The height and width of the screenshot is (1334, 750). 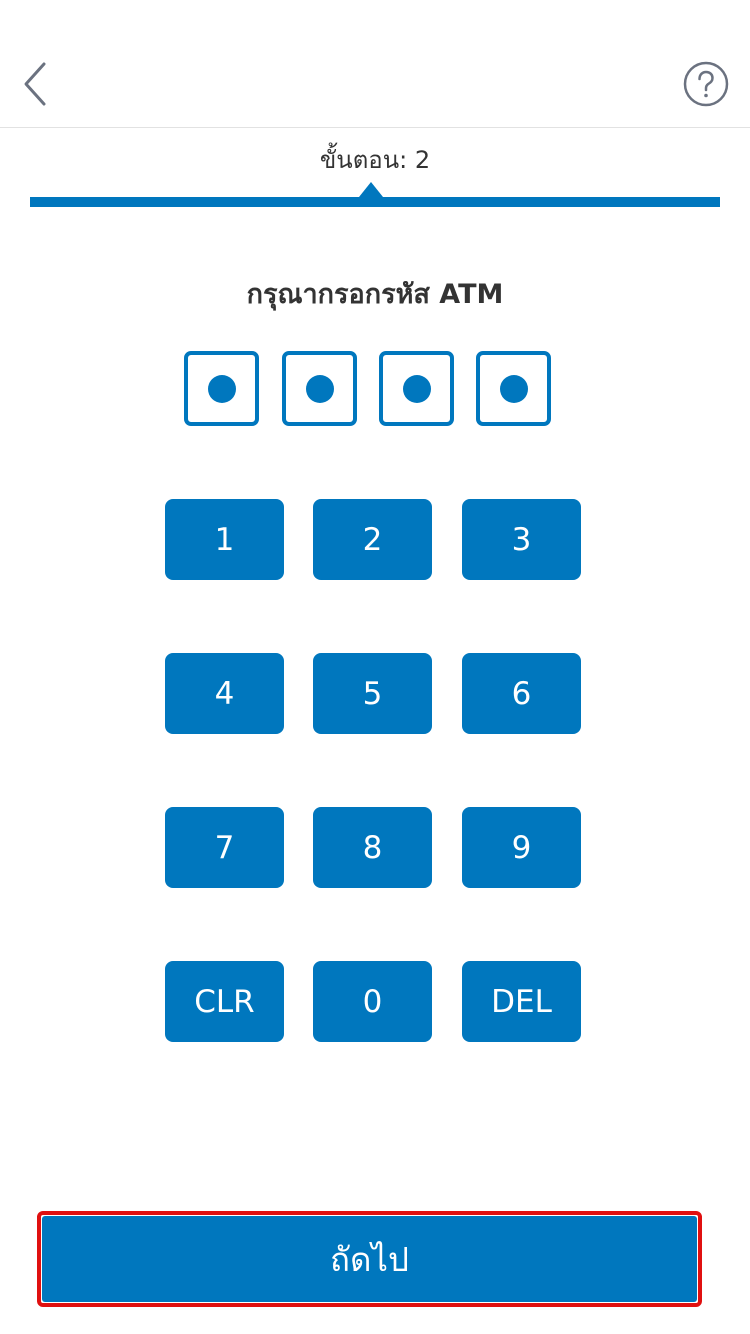 I want to click on progress-pointer, so click(x=371, y=189).